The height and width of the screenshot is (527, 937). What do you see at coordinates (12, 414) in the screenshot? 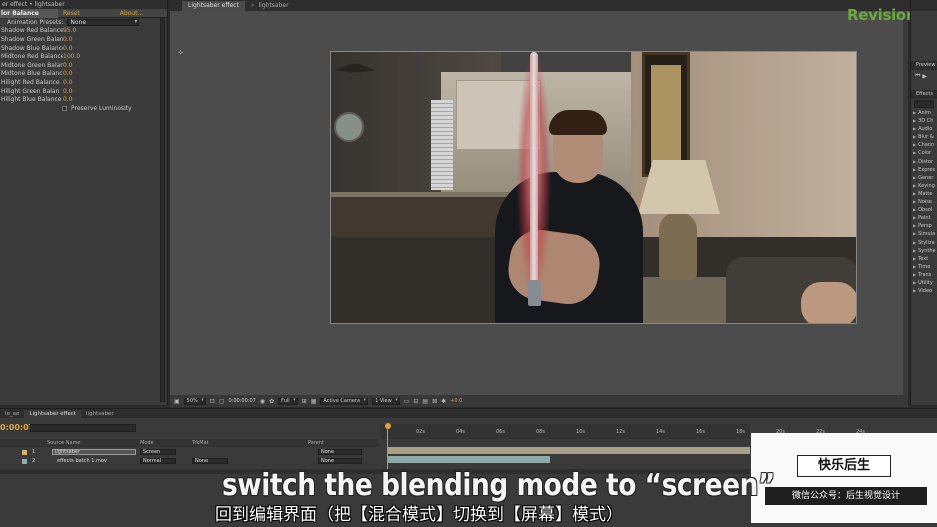
I see `tab-le-ae: le_ae` at bounding box center [12, 414].